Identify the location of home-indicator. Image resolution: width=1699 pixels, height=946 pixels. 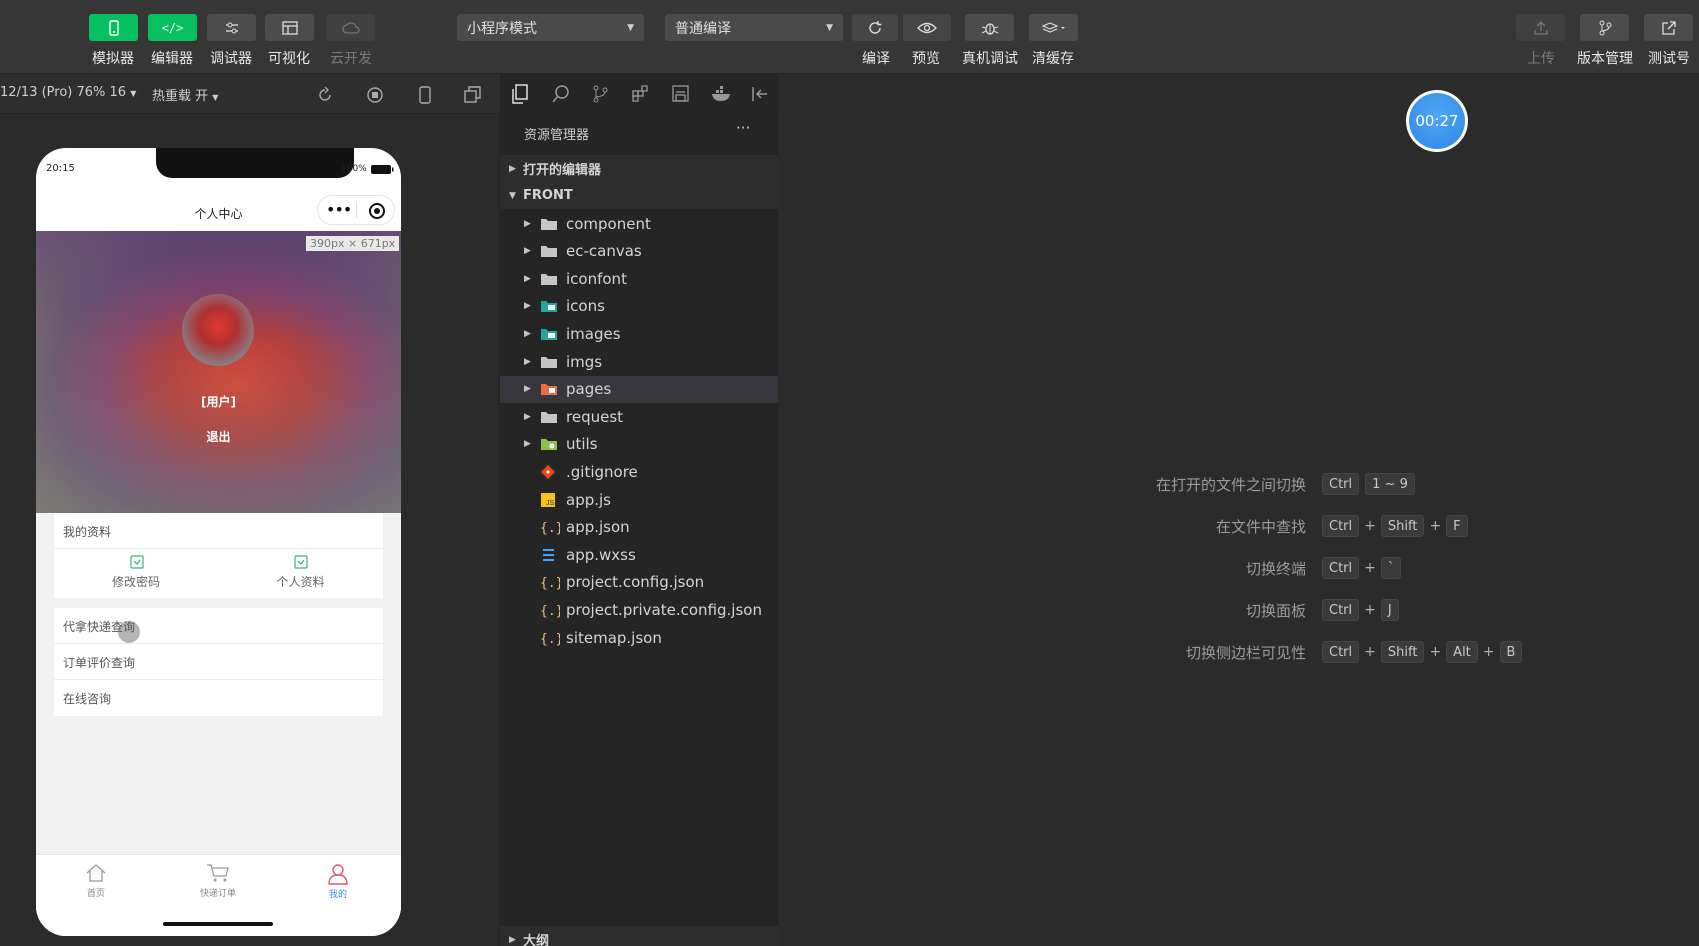
(218, 924).